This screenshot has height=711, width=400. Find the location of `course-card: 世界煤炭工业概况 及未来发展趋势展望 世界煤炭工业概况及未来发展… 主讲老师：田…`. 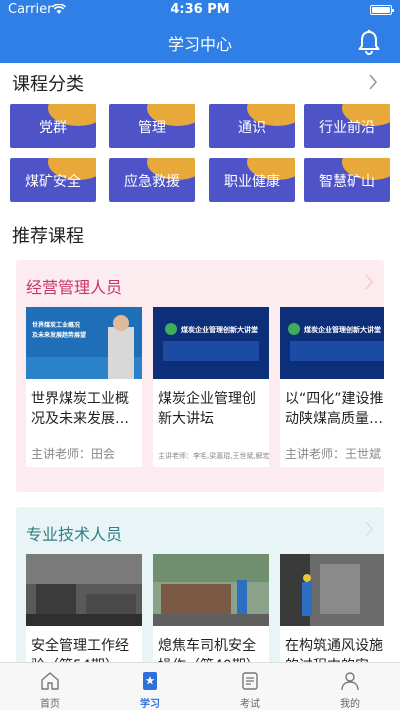

course-card: 世界煤炭工业概况 及未来发展趋势展望 世界煤炭工业概况及未来发展… 主讲老师：田… is located at coordinates (84, 387).